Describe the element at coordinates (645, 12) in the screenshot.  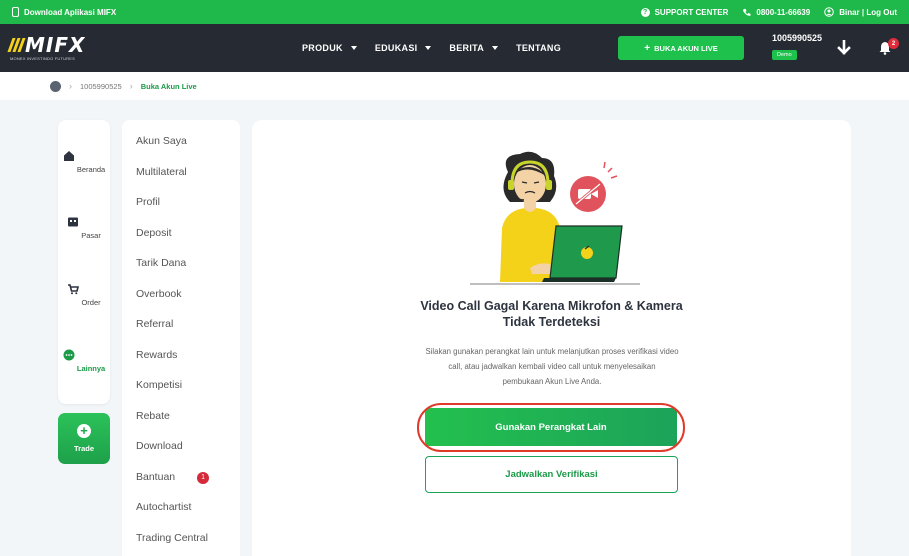
I see `help-icon: ?` at that location.